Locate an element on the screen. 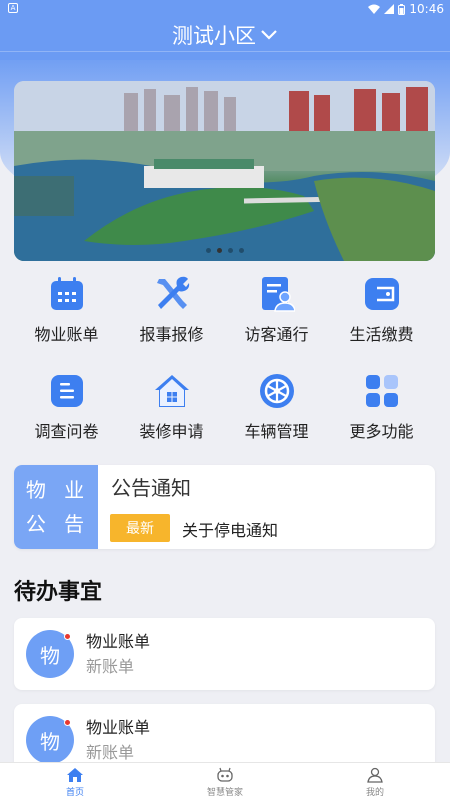 The height and width of the screenshot is (800, 450). announcement-text: 关于停电通知 is located at coordinates (230, 529).